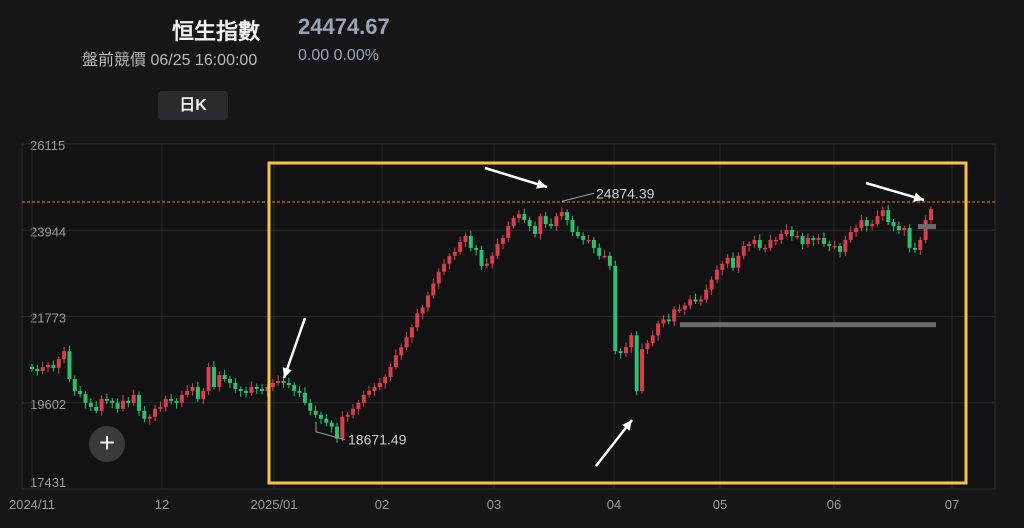  I want to click on x-tick-label: 02, so click(382, 504).